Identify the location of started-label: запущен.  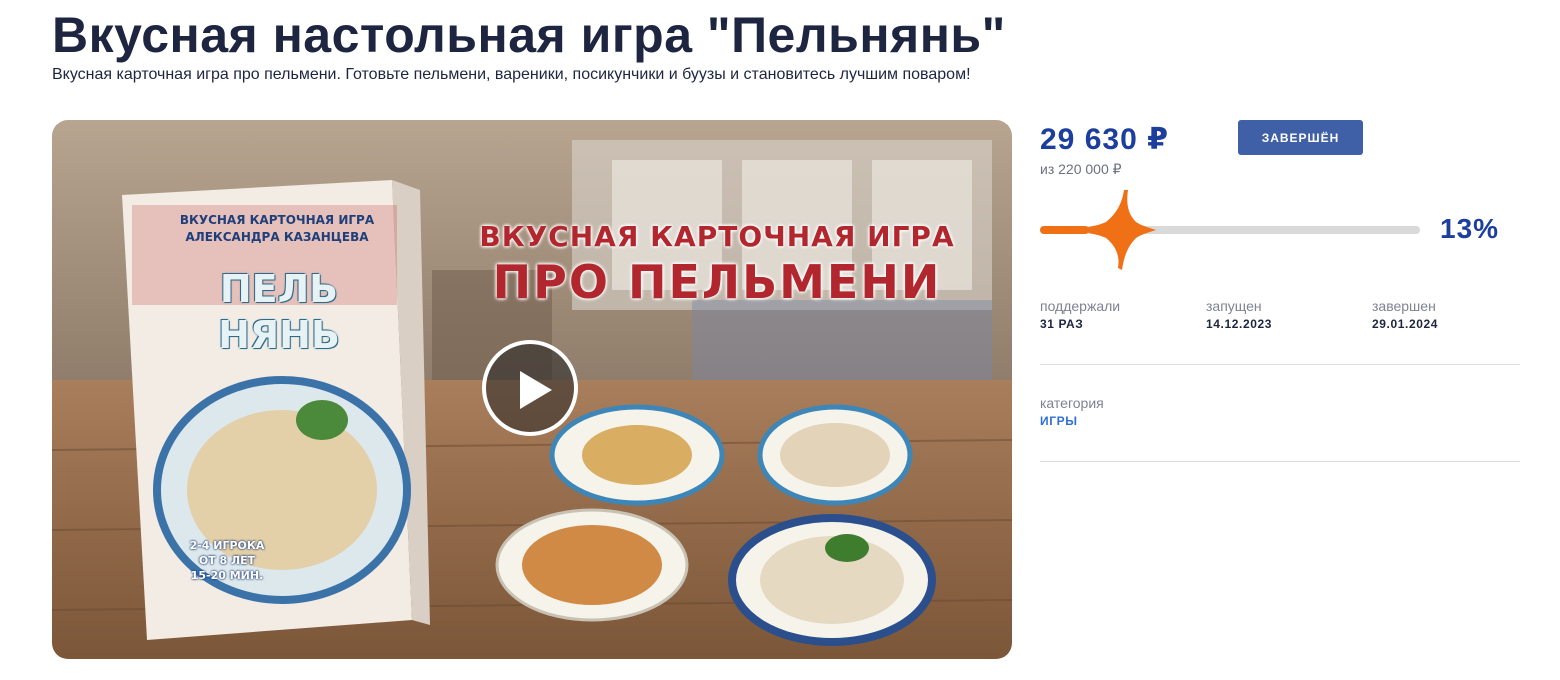
(1234, 306).